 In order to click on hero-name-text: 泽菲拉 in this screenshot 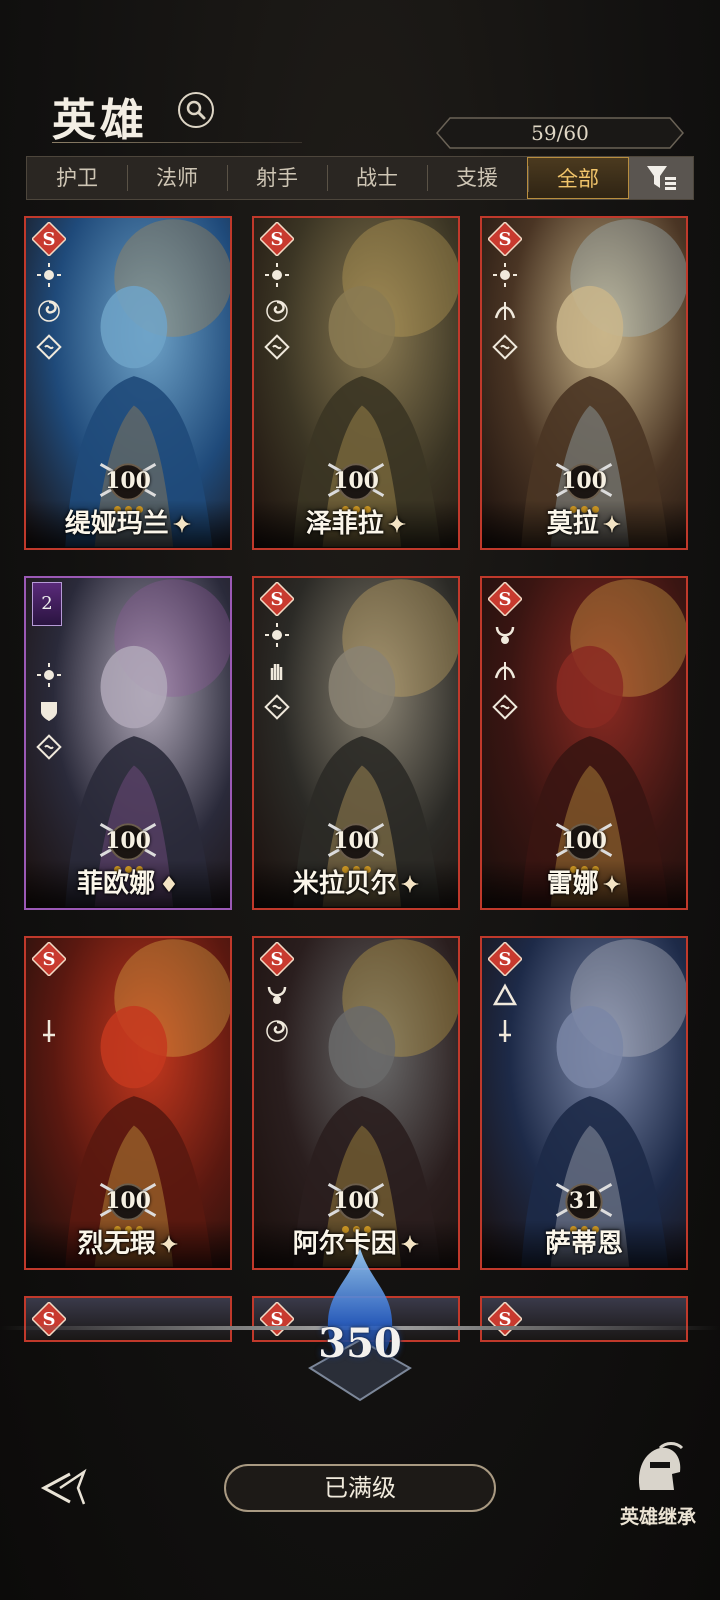, I will do `click(344, 524)`.